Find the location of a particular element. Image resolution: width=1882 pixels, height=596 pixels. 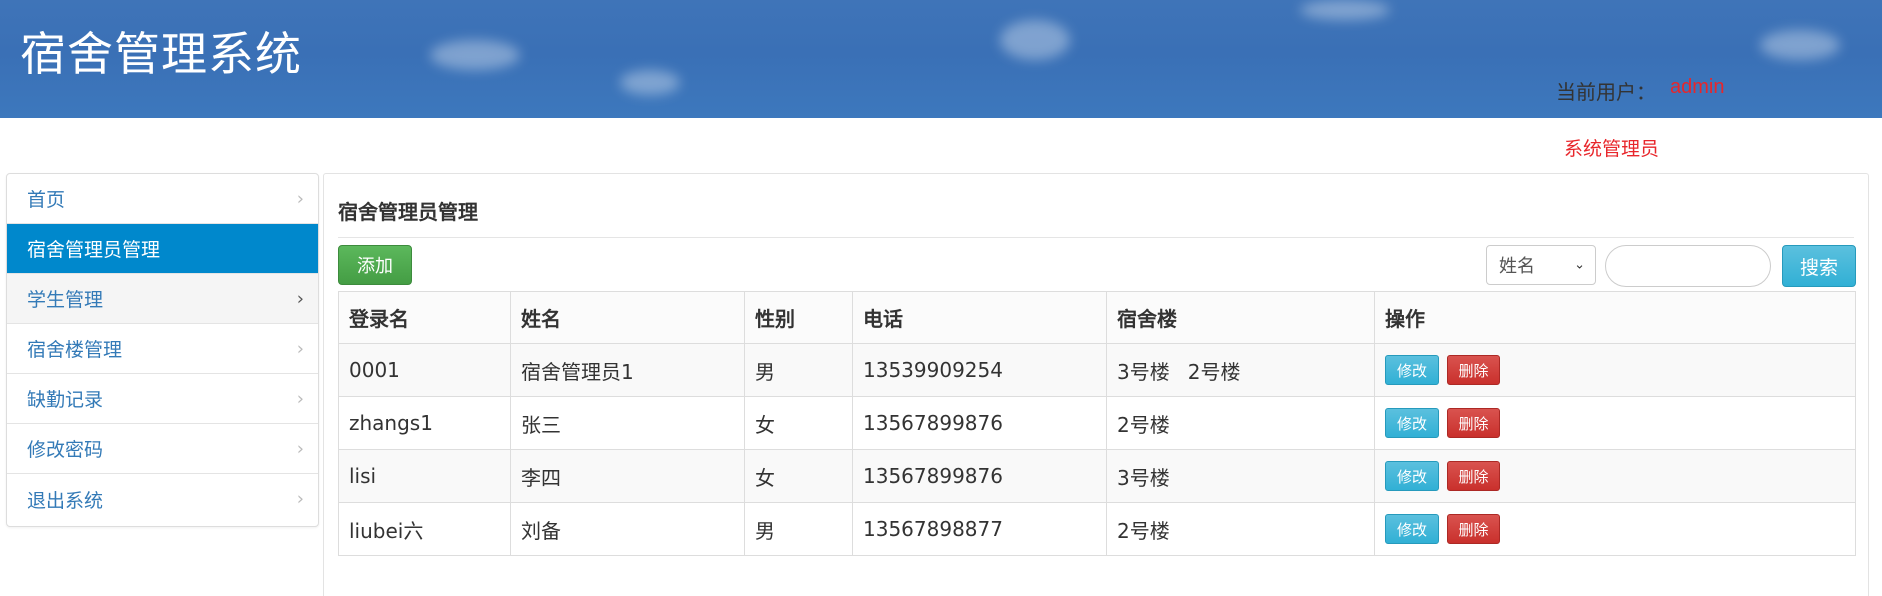

cell-name: 李四 is located at coordinates (627, 476).